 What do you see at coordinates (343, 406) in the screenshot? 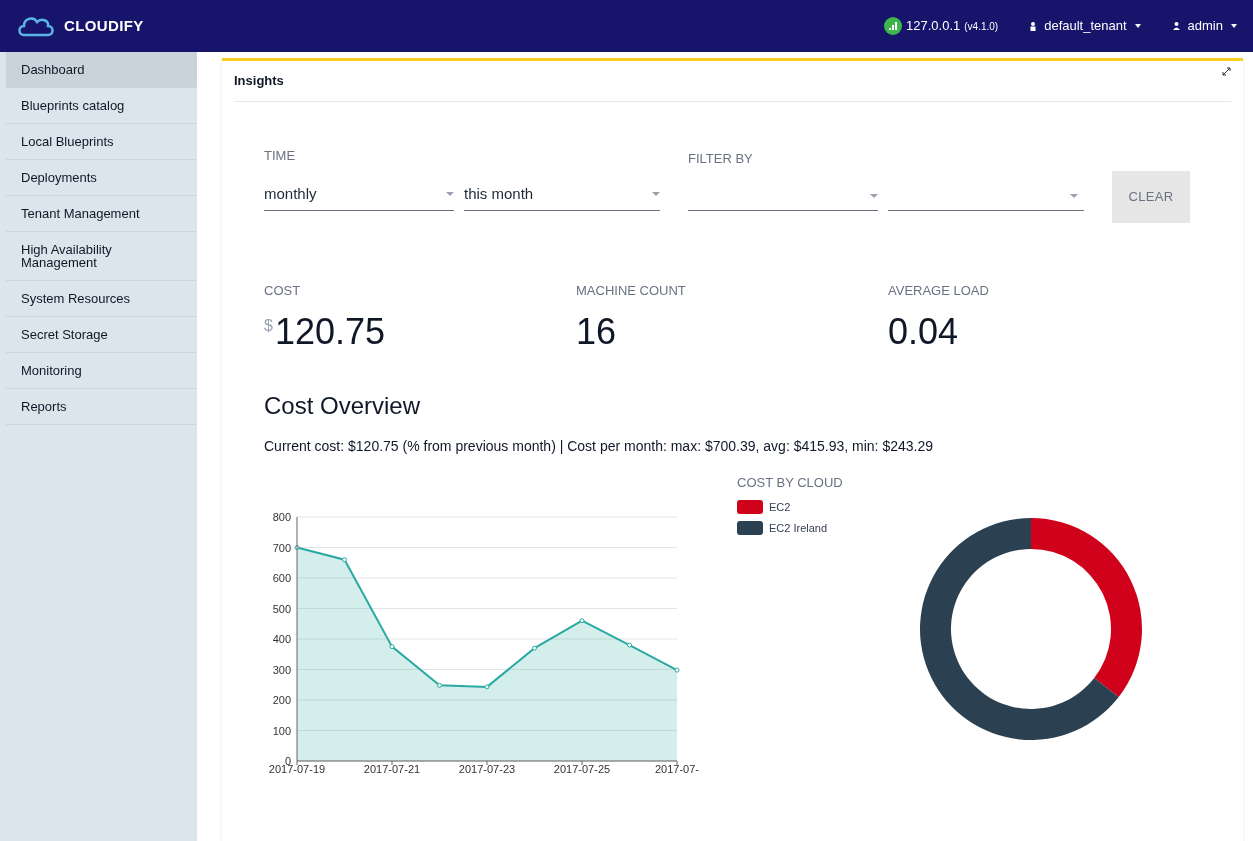
I see `section-heading: Cost Overview` at bounding box center [343, 406].